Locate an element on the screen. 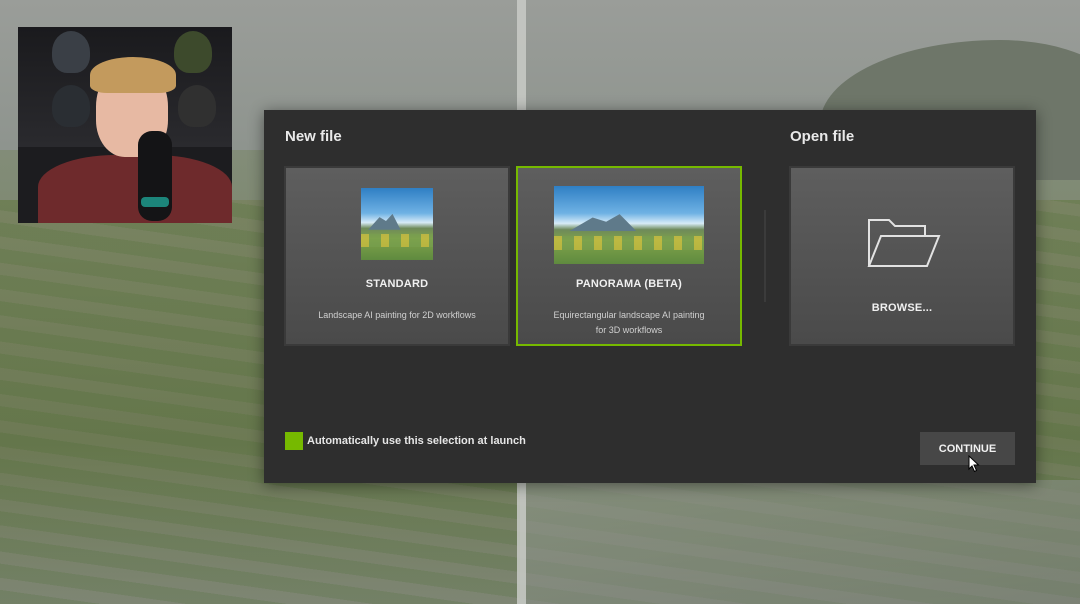 This screenshot has width=1080, height=604. mouse-cursor-icon is located at coordinates (974, 466).